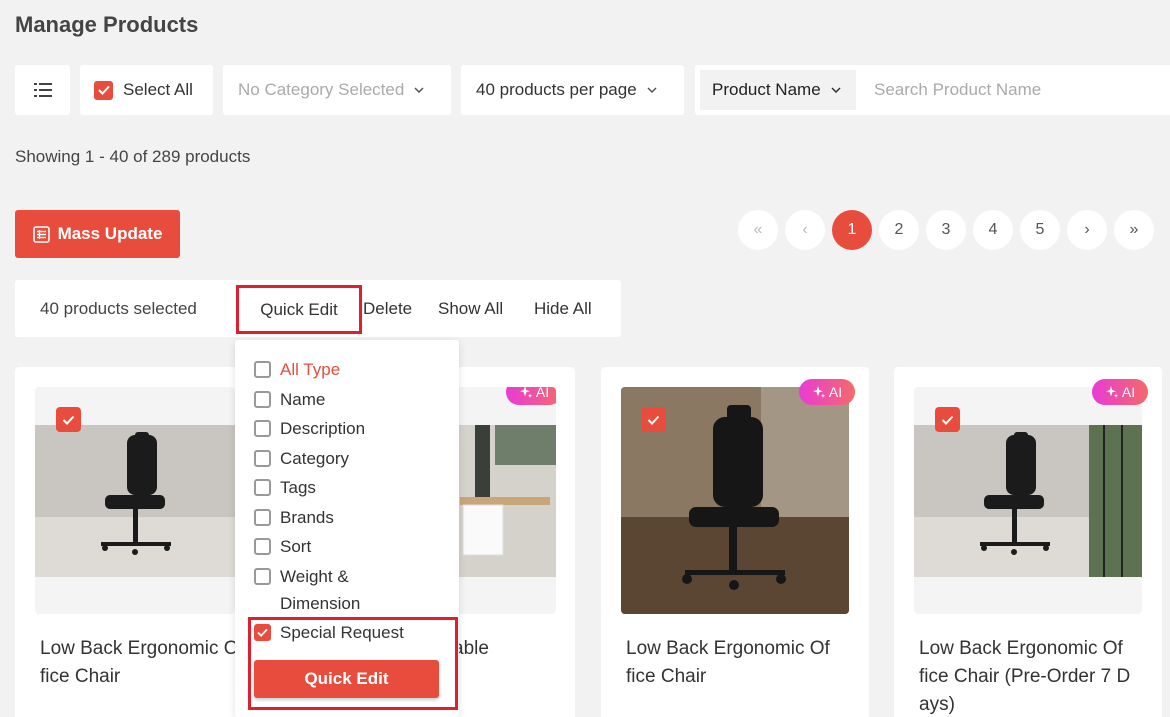  Describe the element at coordinates (307, 517) in the screenshot. I see `menu-item-label: Brands` at that location.